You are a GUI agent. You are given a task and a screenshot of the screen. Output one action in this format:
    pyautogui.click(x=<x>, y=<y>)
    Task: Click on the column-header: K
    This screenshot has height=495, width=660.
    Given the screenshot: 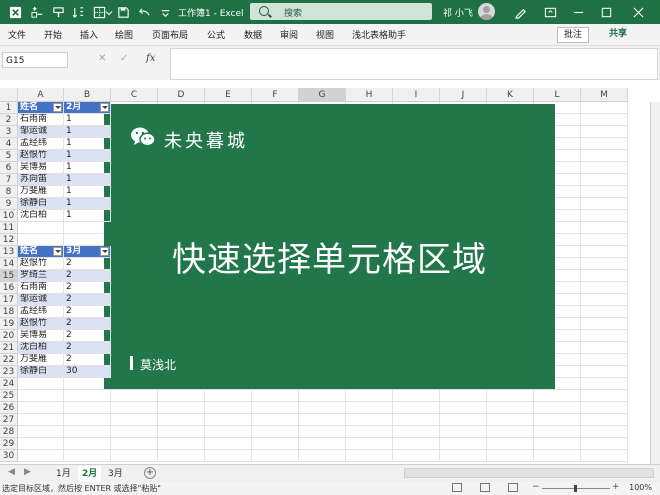 What is the action you would take?
    pyautogui.click(x=510, y=95)
    